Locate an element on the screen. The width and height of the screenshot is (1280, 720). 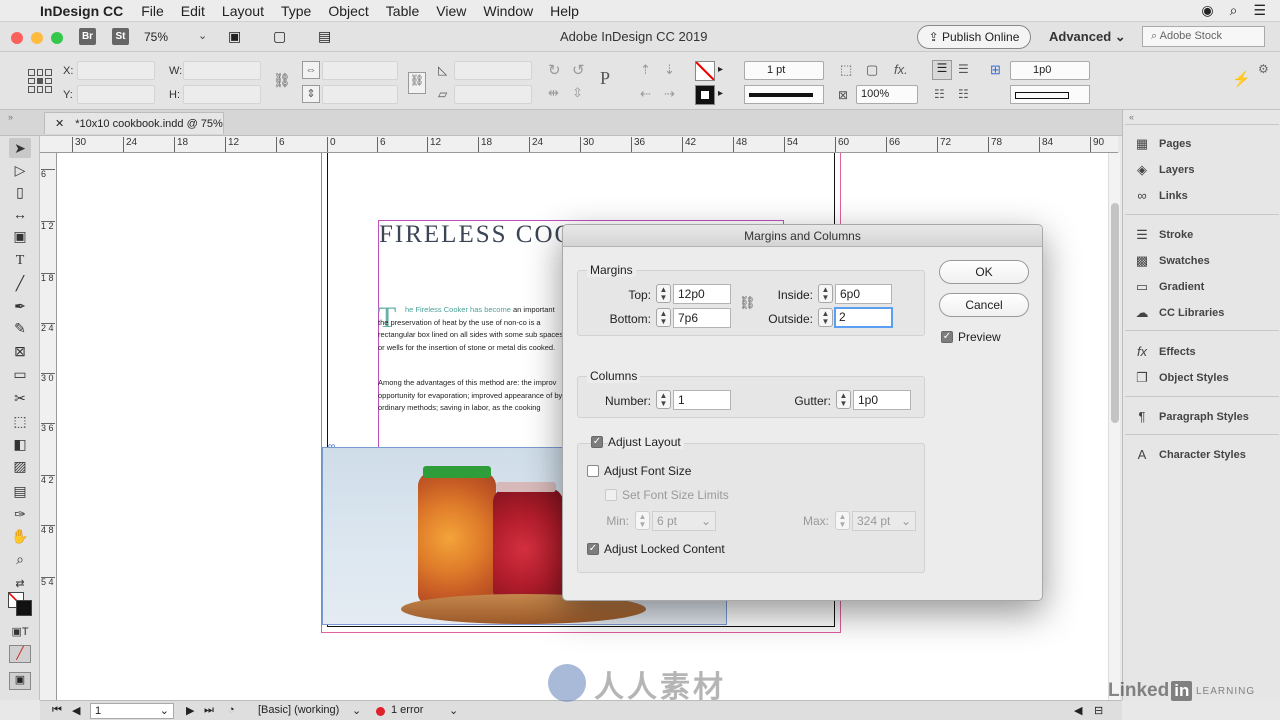
bottom-stepper: ▲ ▼ is located at coordinates (663, 317).